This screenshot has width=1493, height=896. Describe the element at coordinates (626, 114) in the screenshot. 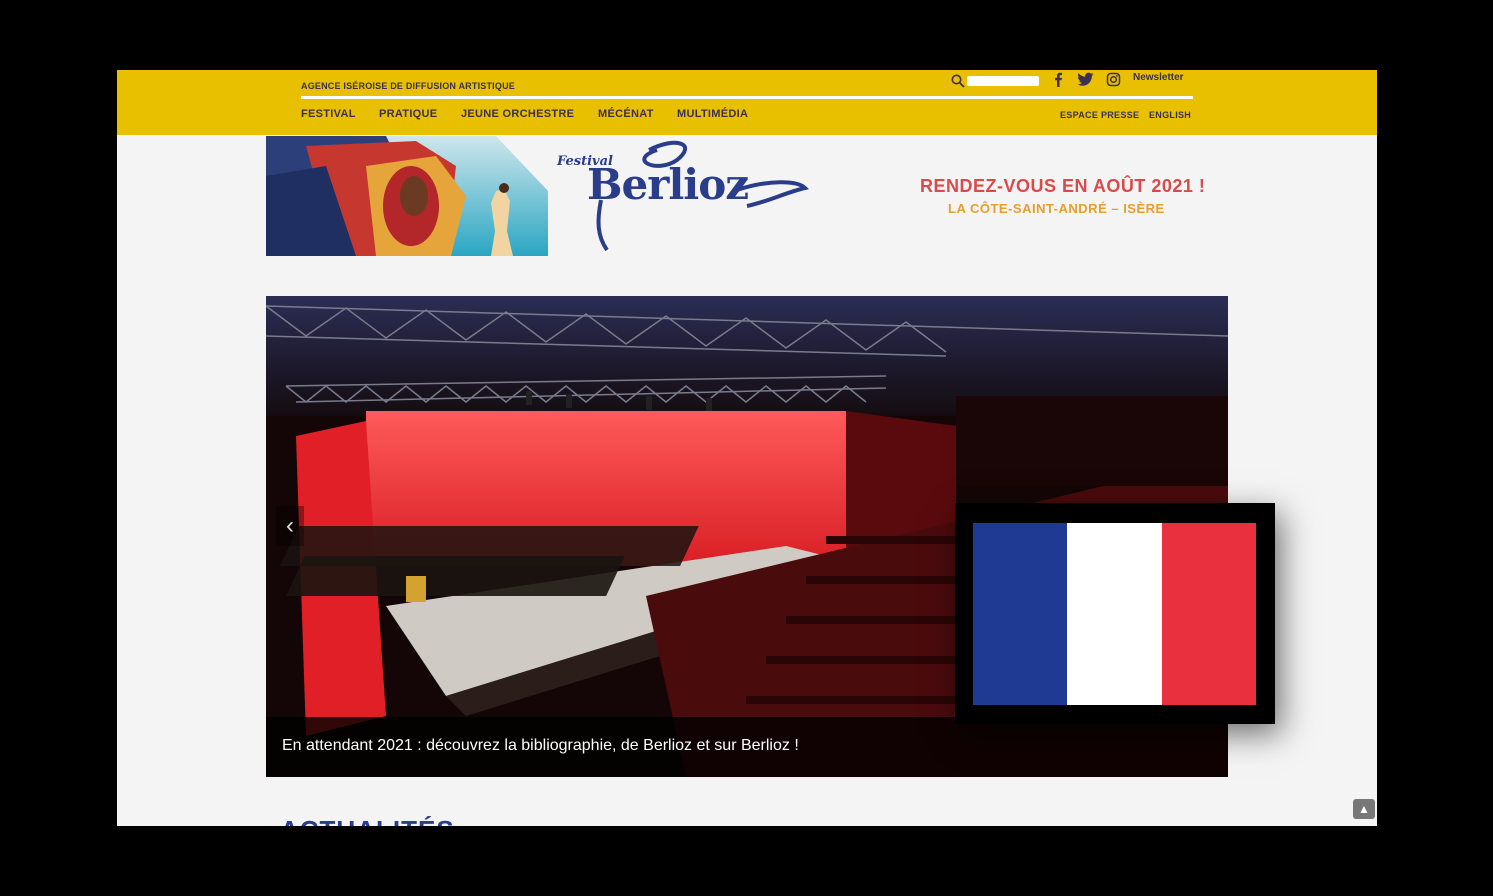

I see `nav-mecenat: MÉCÉNAT` at that location.